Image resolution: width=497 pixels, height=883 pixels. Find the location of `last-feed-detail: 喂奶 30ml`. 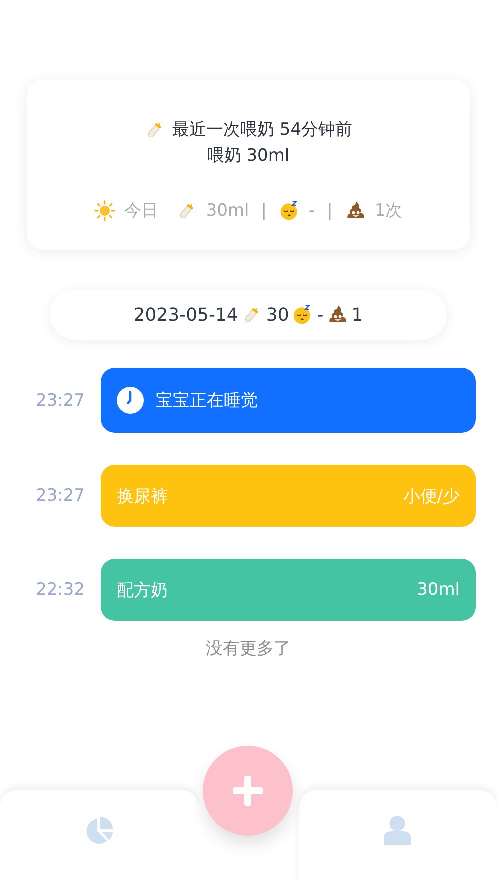

last-feed-detail: 喂奶 30ml is located at coordinates (248, 156).